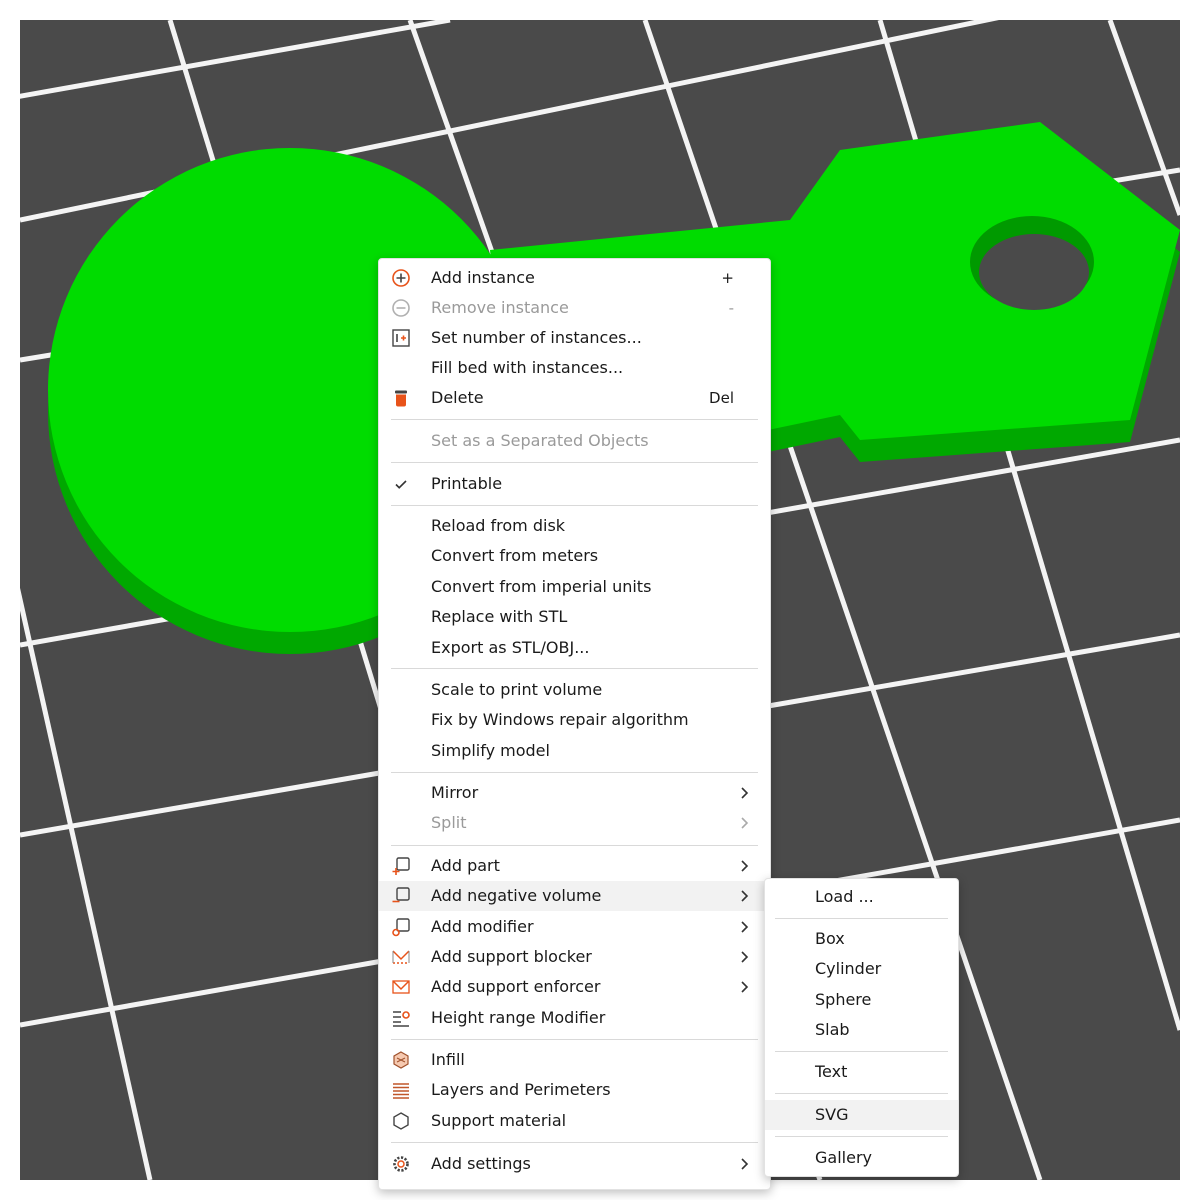  What do you see at coordinates (843, 999) in the screenshot?
I see `submenu-item-label: Sphere` at bounding box center [843, 999].